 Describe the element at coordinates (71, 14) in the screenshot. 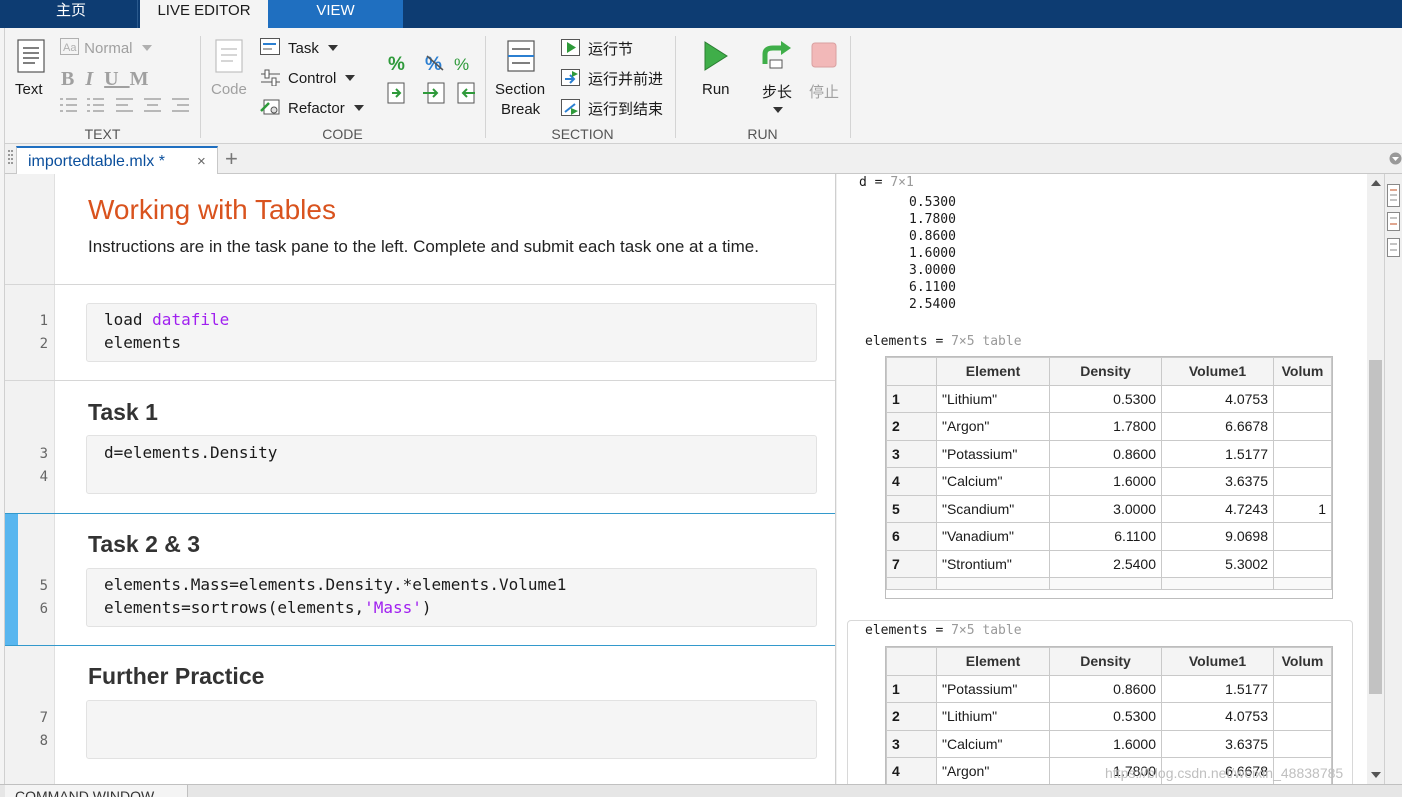

I see `tab-home: 主页` at that location.